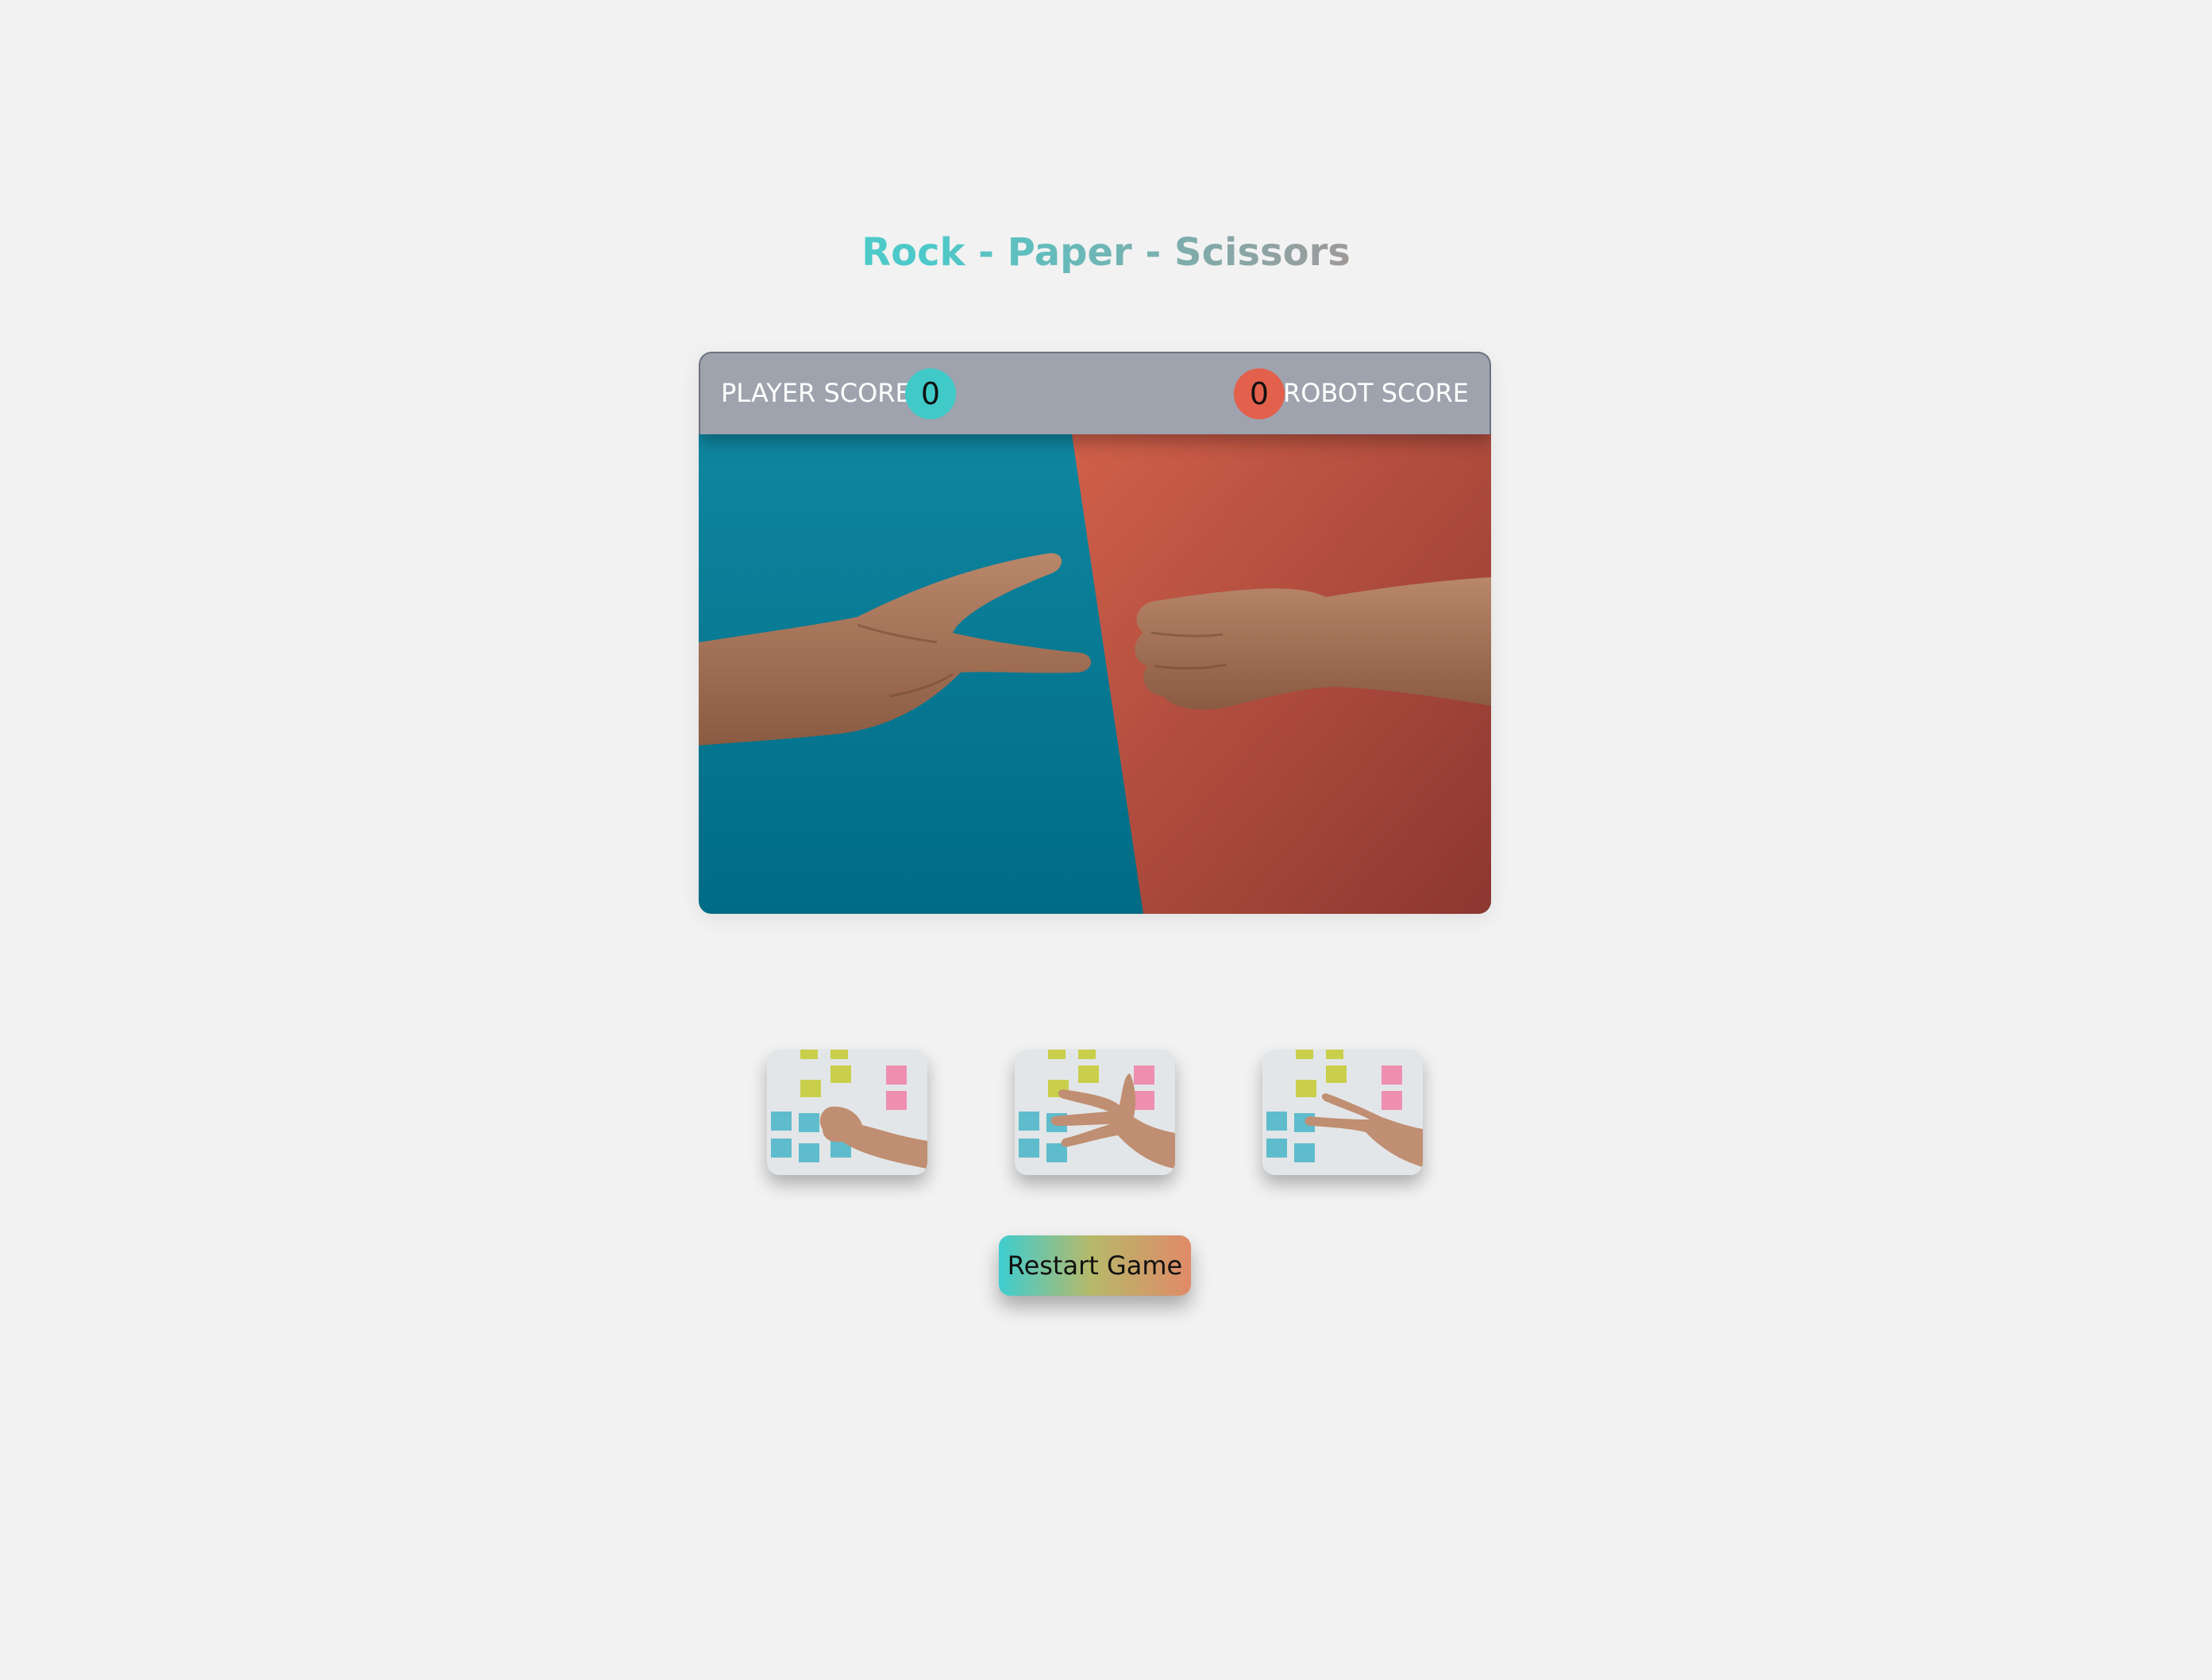 Image resolution: width=2212 pixels, height=1680 pixels. I want to click on game-title: Rock - Paper - Scissors, so click(1106, 252).